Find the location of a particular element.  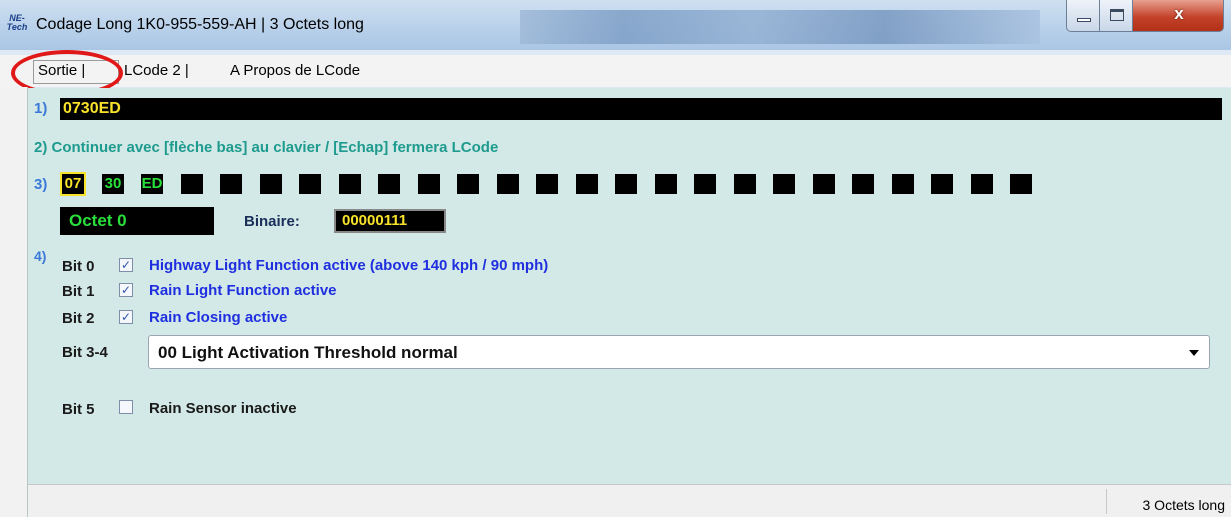

close-button: x is located at coordinates (1178, 16).